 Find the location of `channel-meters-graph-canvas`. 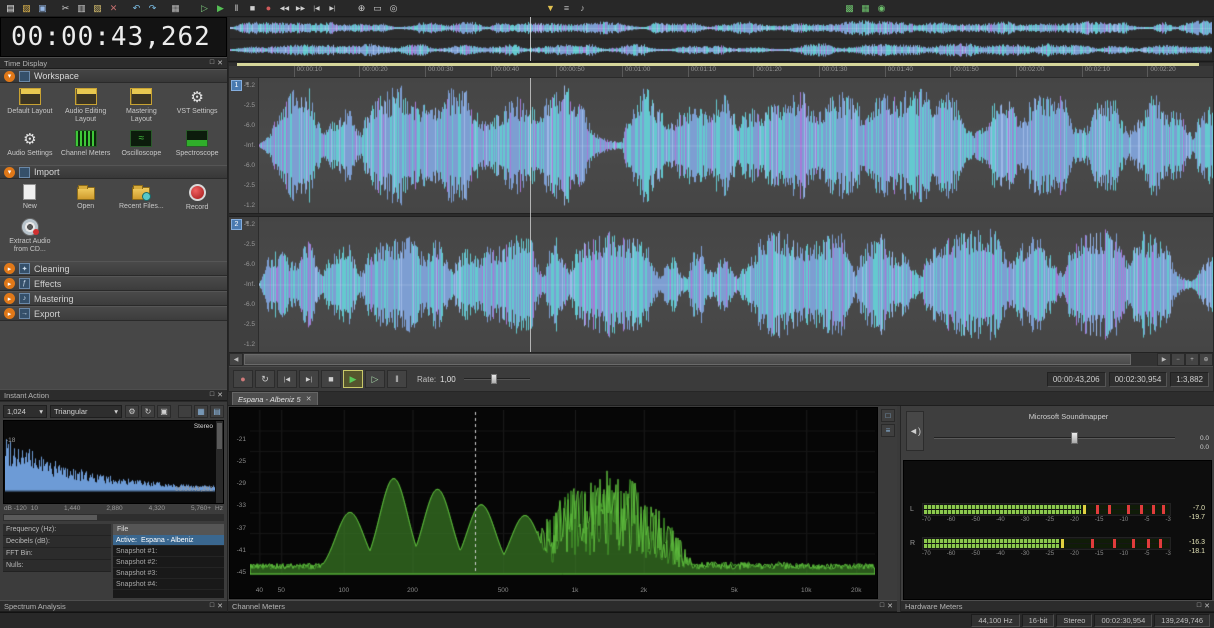

channel-meters-graph-canvas is located at coordinates (562, 498).